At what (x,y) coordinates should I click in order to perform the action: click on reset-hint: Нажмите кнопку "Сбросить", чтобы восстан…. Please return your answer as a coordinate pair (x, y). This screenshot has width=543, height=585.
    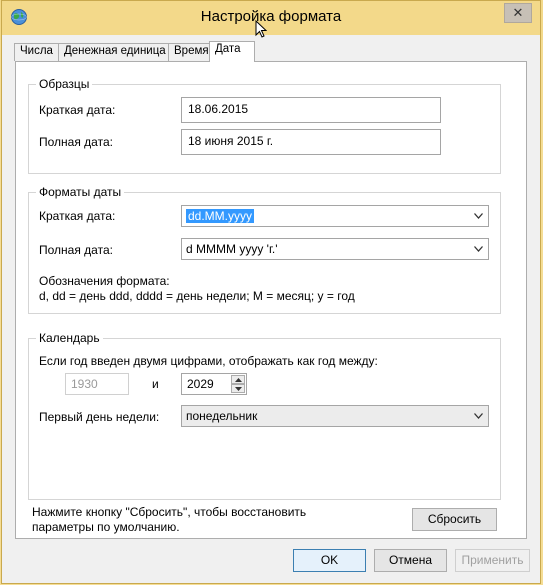
    Looking at the image, I should click on (169, 519).